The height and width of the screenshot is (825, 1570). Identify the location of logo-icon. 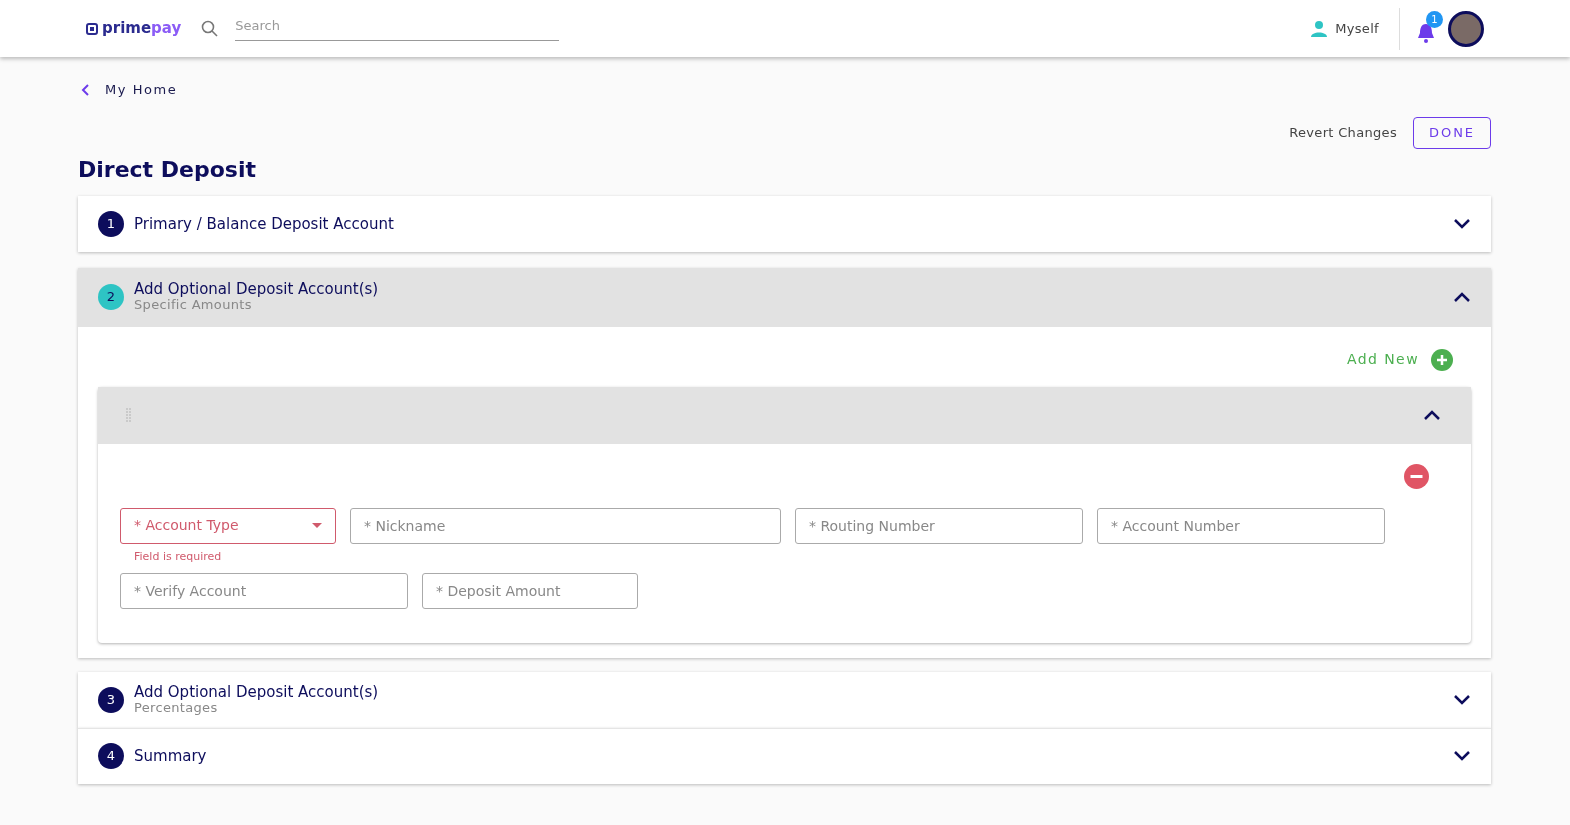
(92, 28).